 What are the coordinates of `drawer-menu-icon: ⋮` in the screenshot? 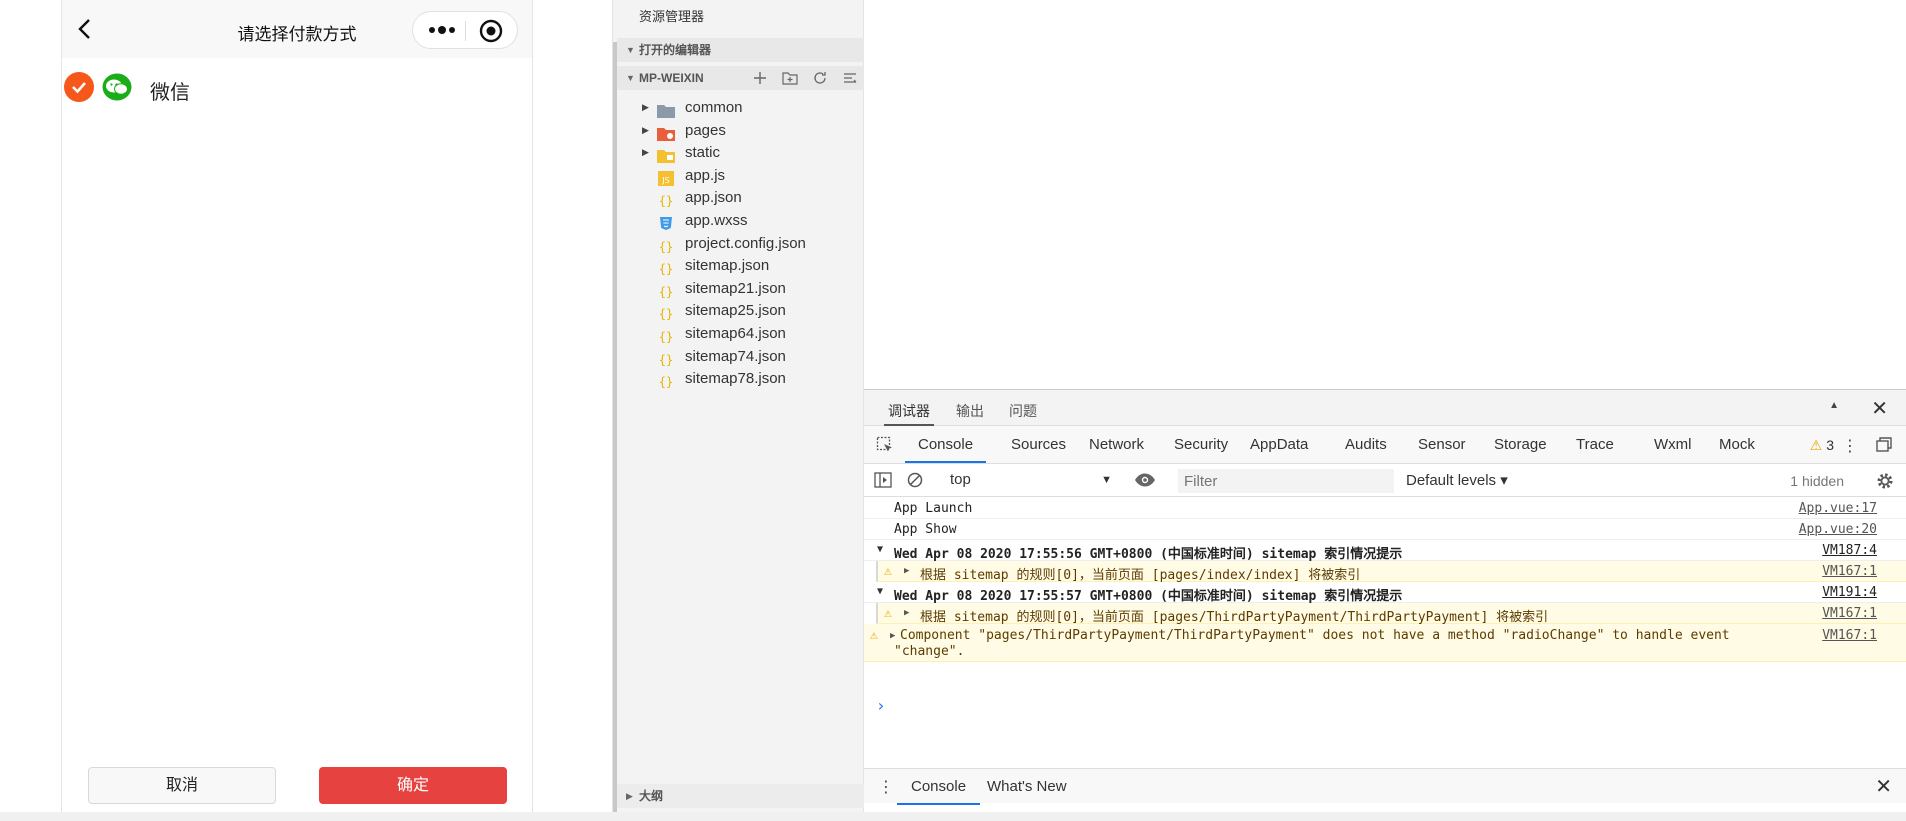 It's located at (886, 787).